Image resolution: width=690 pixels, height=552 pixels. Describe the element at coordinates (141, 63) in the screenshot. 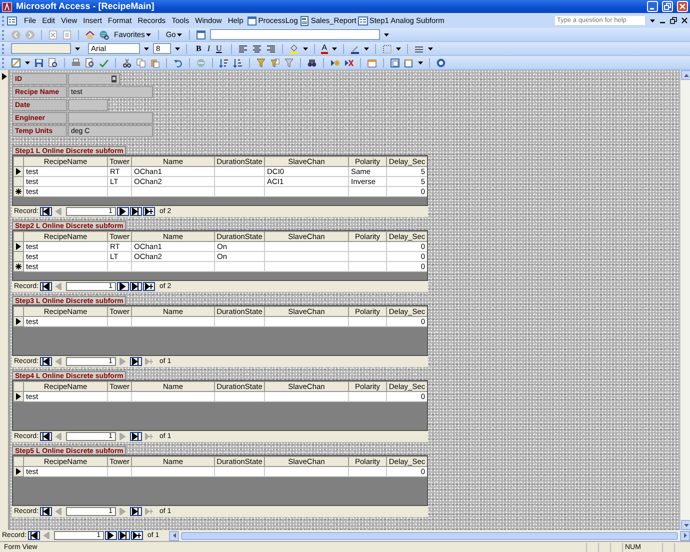

I see `copy-icon` at that location.